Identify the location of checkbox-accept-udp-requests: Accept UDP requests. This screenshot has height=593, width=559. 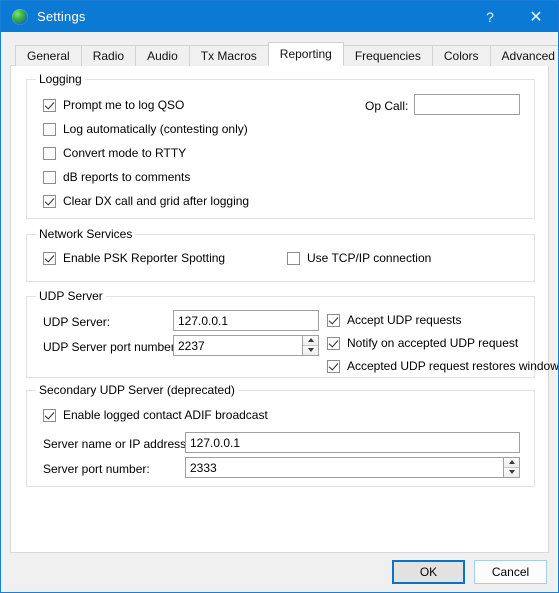
(394, 320).